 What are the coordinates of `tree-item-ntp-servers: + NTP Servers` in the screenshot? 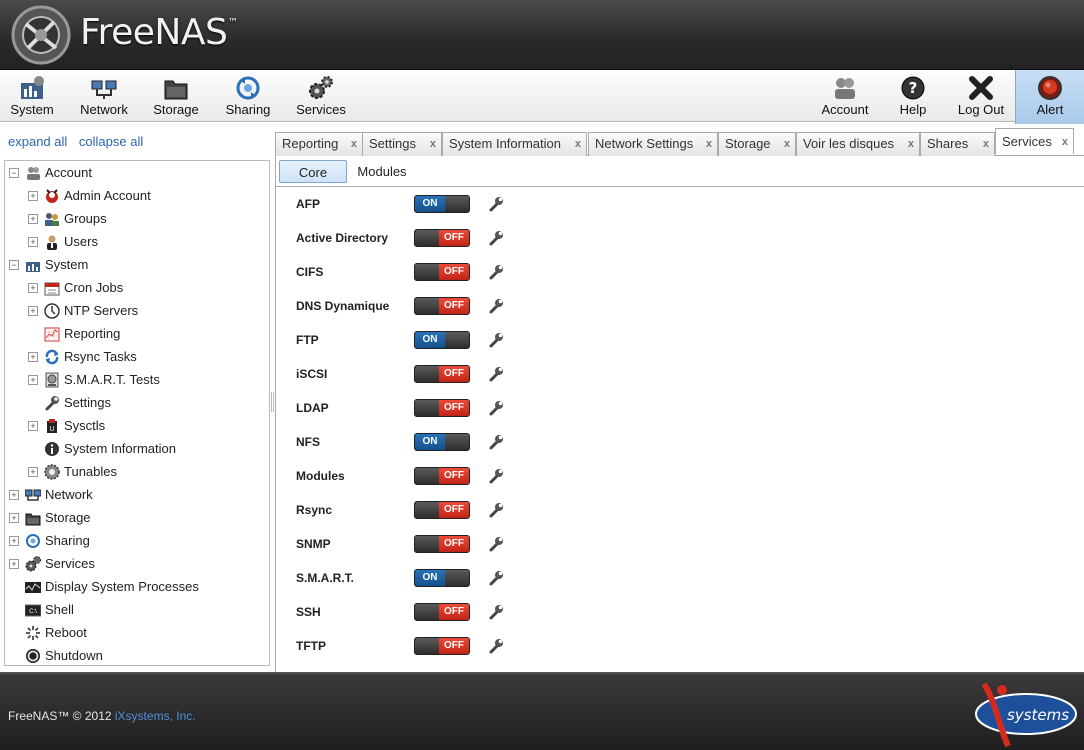 It's located at (137, 311).